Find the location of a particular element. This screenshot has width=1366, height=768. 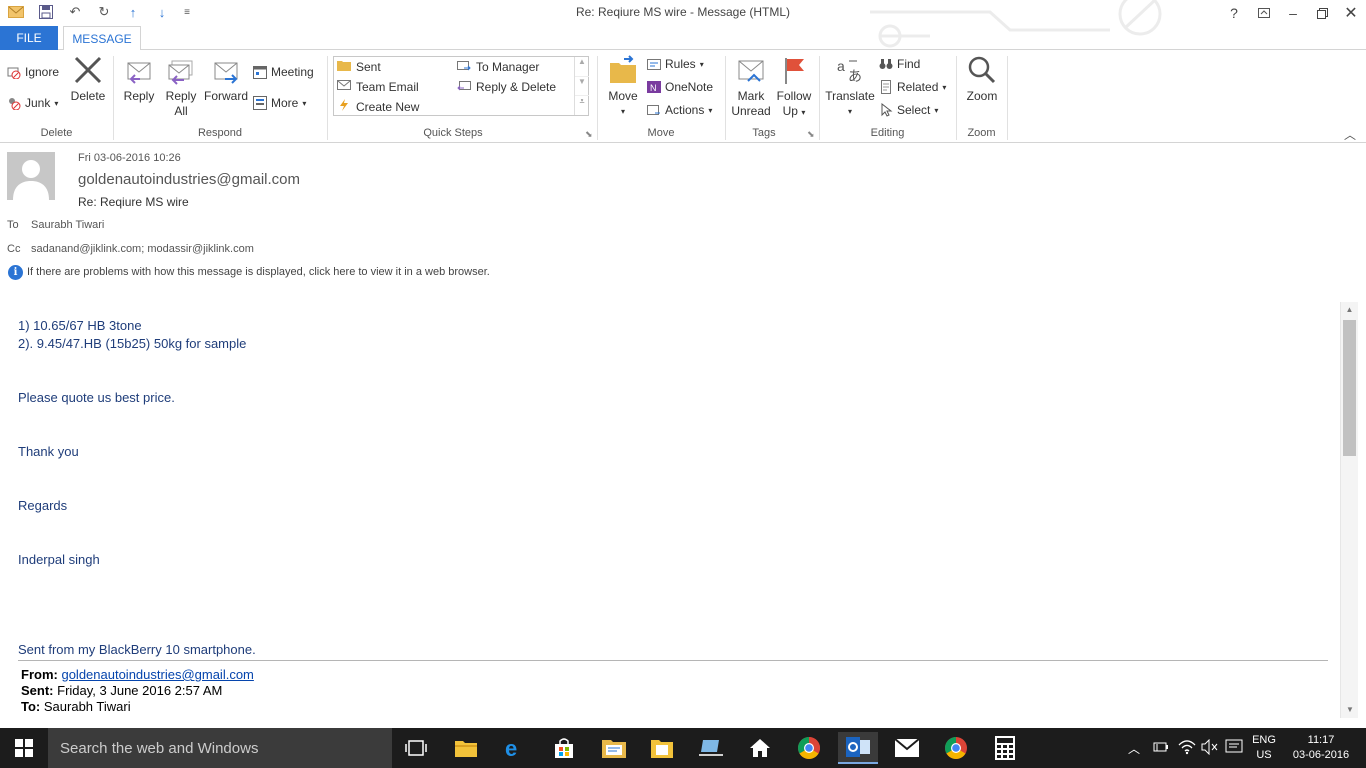

ribbon-display-options-icon is located at coordinates (1264, 13).